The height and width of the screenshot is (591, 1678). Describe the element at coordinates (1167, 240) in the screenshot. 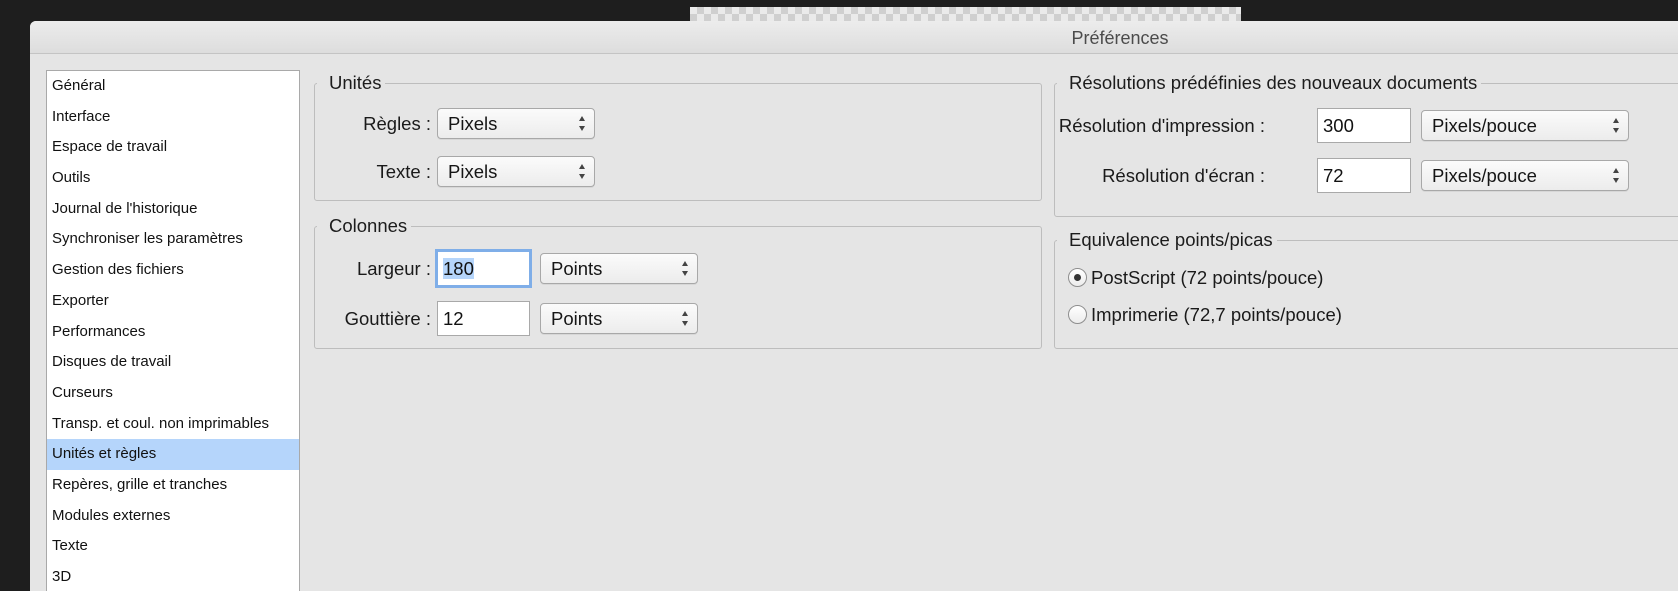

I see `points-picas-legend: Equivalence points/picas` at that location.